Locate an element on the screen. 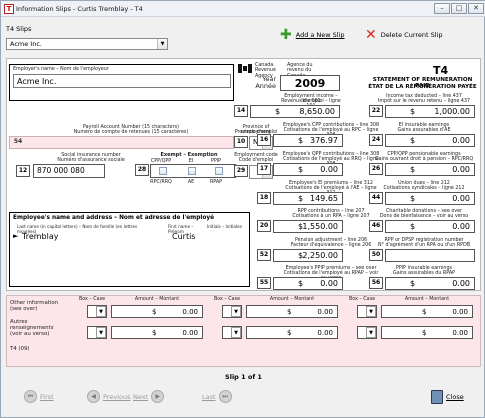 This screenshot has width=485, height=418. box-55-value: 0.00 is located at coordinates (329, 283).